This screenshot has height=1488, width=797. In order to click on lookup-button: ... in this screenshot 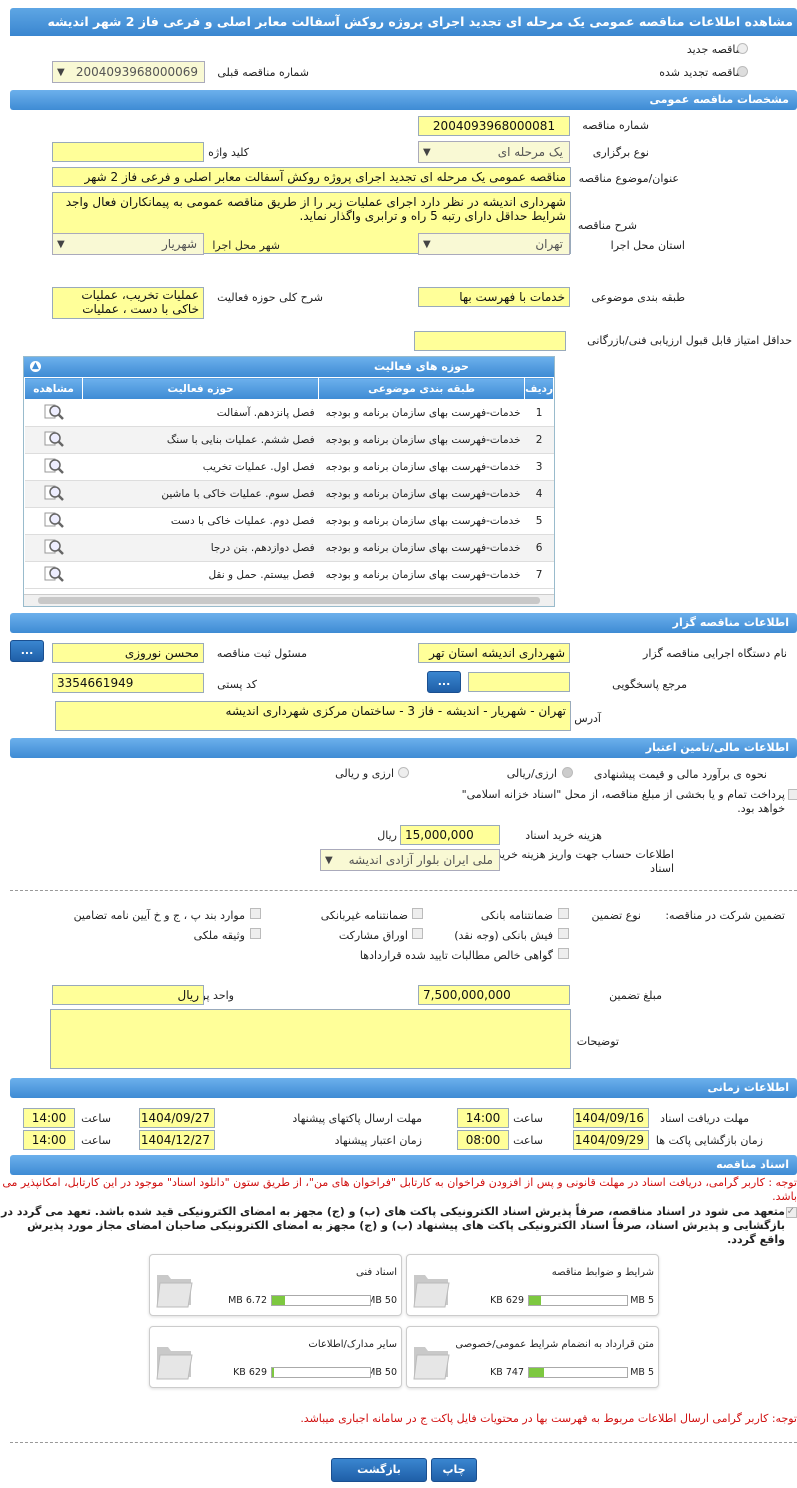, I will do `click(27, 651)`.